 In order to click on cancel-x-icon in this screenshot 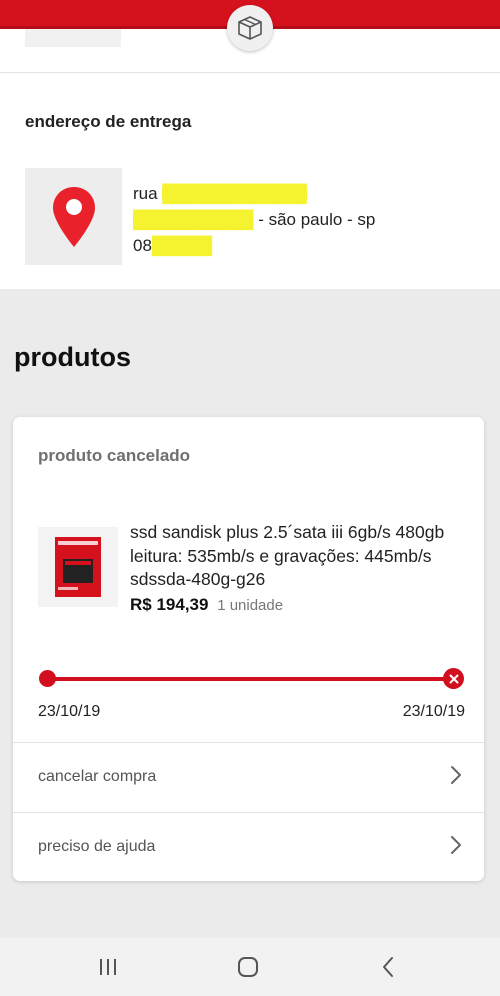, I will do `click(453, 678)`.